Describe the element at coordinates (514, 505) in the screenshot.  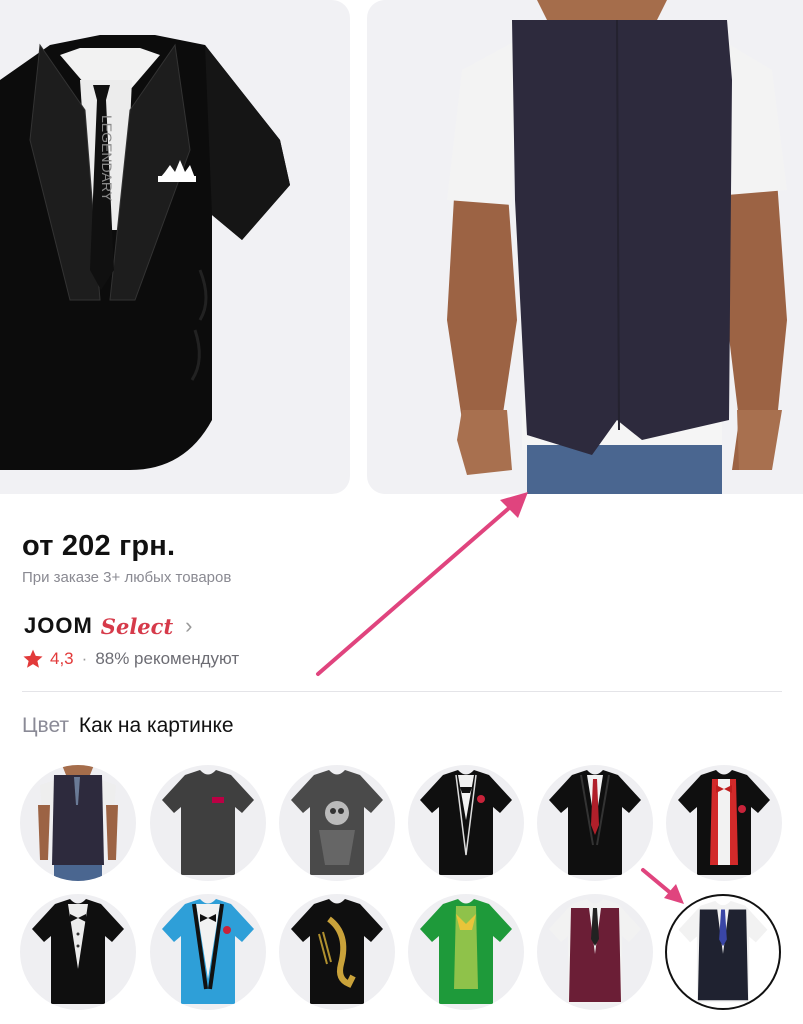
I see `arrow-to-main-image-head` at that location.